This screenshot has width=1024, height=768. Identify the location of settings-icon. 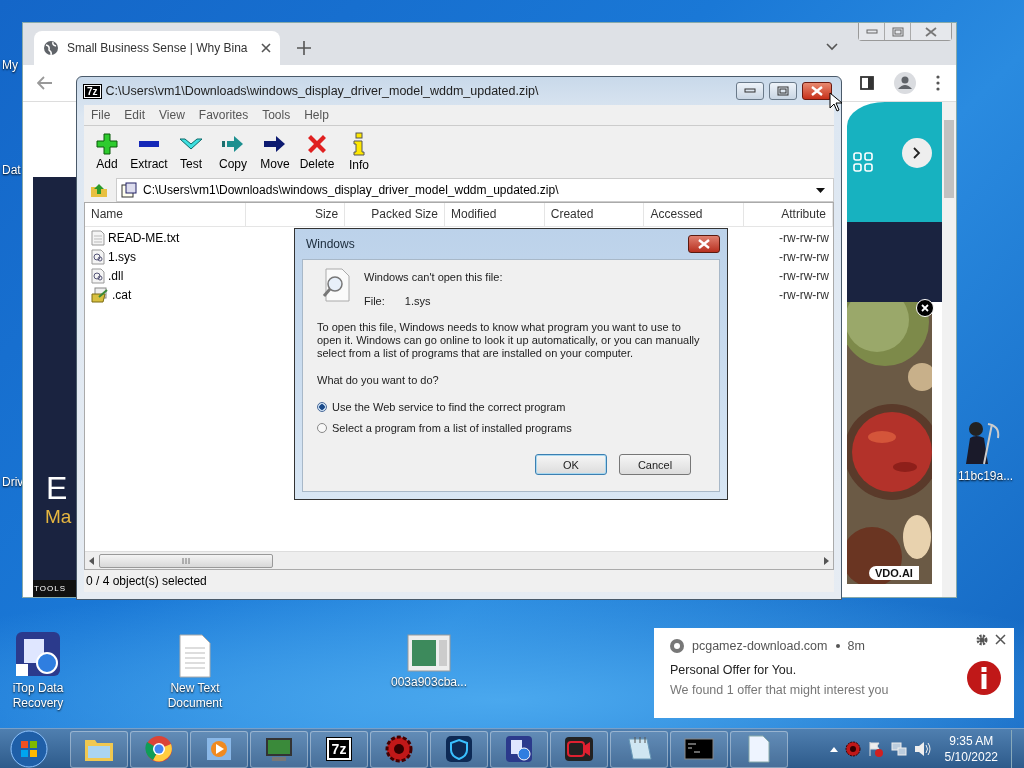
(982, 640).